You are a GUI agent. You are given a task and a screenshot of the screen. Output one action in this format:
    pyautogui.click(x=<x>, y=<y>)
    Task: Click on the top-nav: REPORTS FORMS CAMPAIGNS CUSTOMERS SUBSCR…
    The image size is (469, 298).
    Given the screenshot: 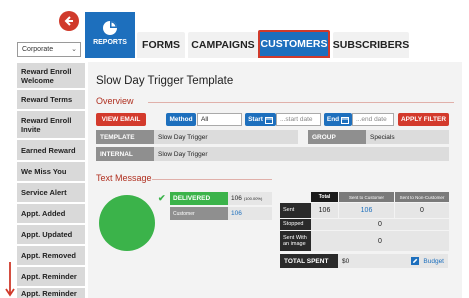 What is the action you would take?
    pyautogui.click(x=277, y=35)
    